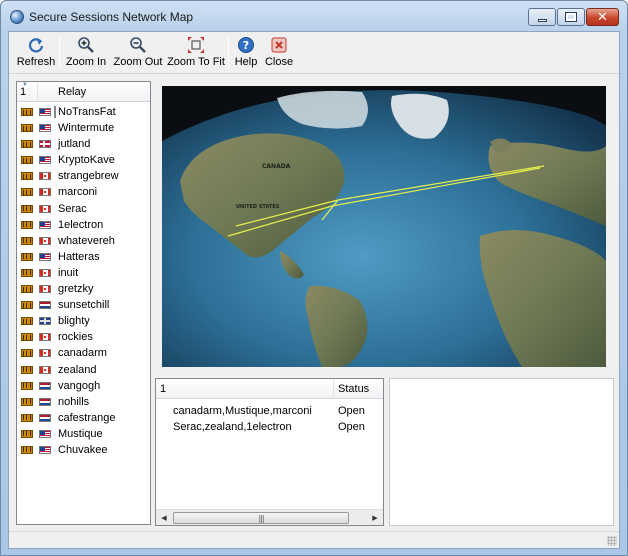 This screenshot has width=628, height=556. What do you see at coordinates (246, 45) in the screenshot?
I see `help-question-icon: ?` at bounding box center [246, 45].